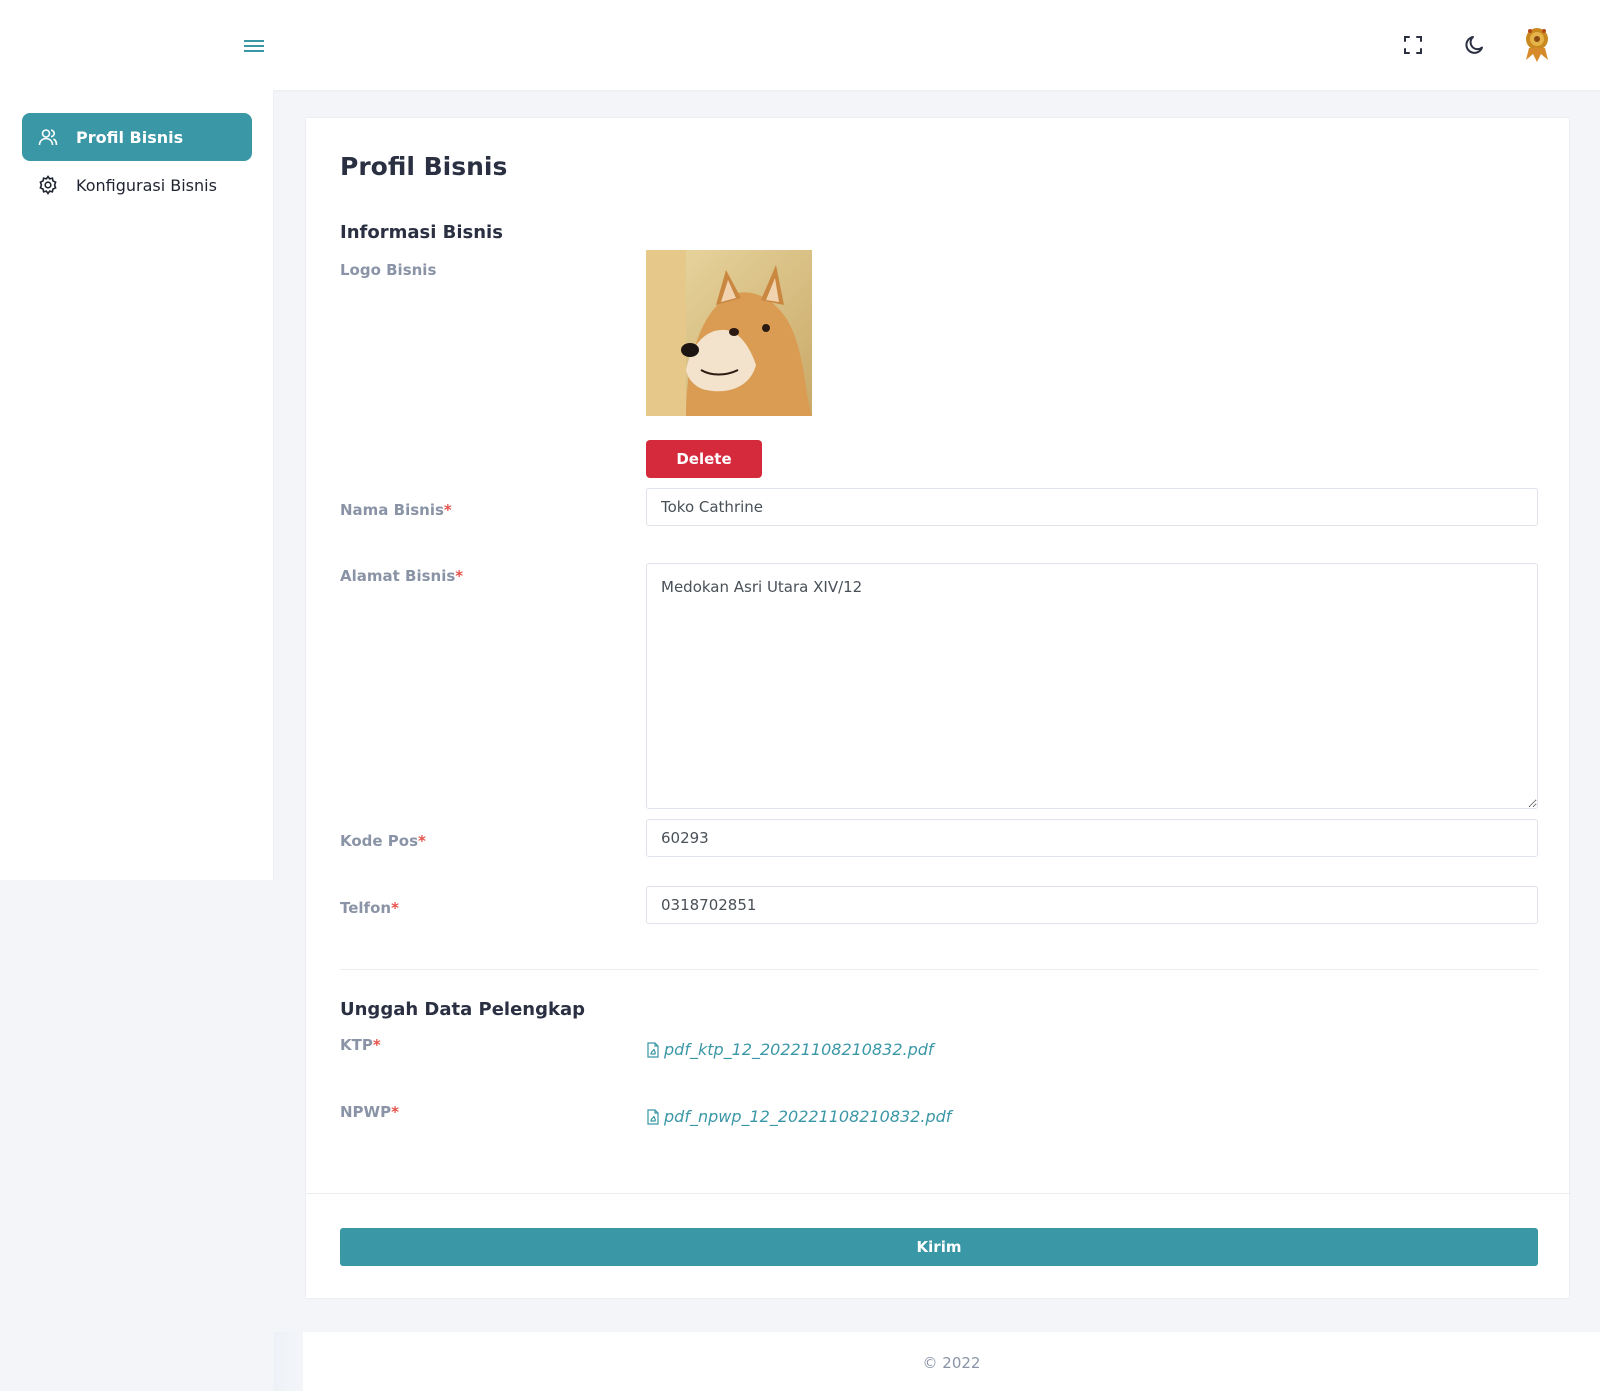 Image resolution: width=1600 pixels, height=1391 pixels. I want to click on npwp-file-link: pdf_npwp_12_20221108210832.pdf, so click(798, 1116).